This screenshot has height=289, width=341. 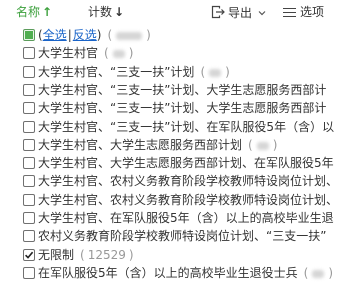 I want to click on option-label: 大学生村官、“三支一扶”计划、在军队服役5年（含）以, so click(x=186, y=126).